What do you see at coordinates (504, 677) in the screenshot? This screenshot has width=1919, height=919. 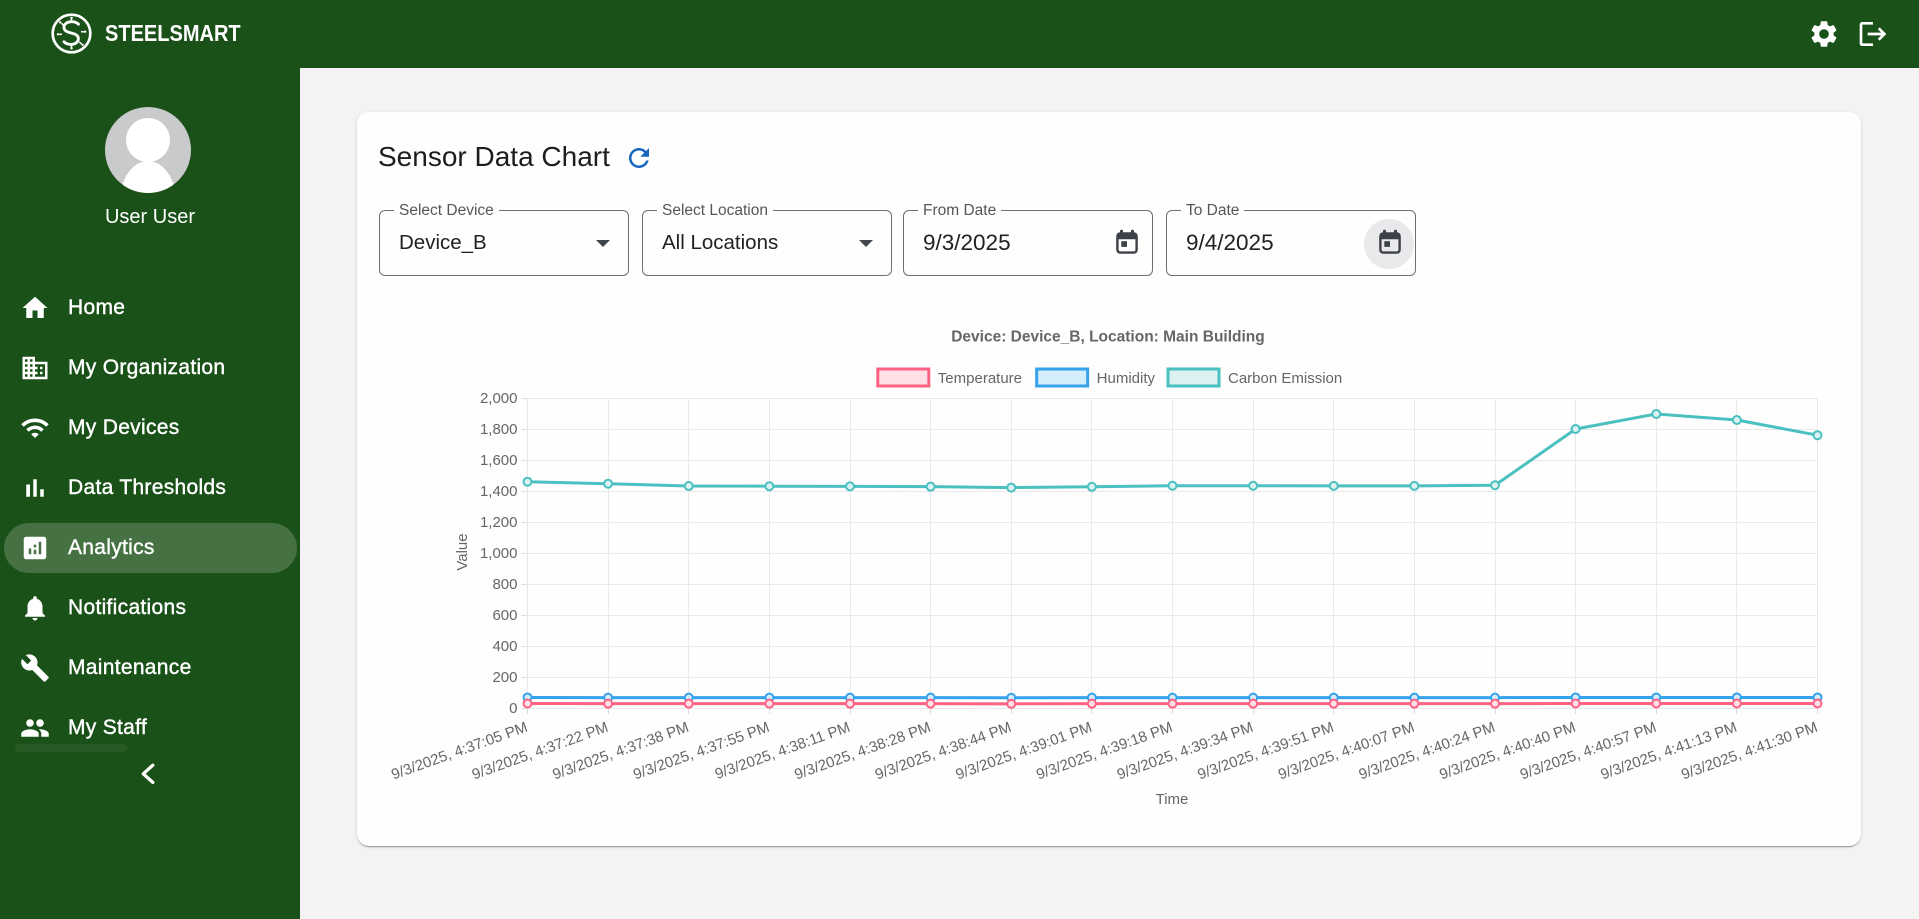 I see `svg-text: 200` at bounding box center [504, 677].